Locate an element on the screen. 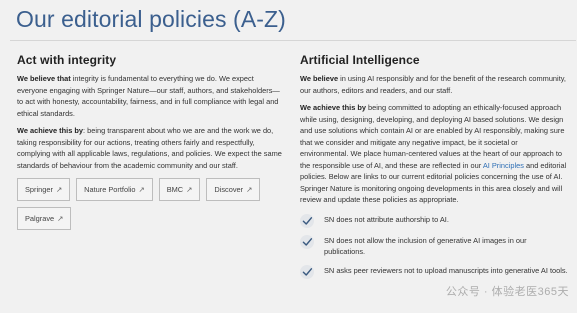  title-divider is located at coordinates (293, 40).